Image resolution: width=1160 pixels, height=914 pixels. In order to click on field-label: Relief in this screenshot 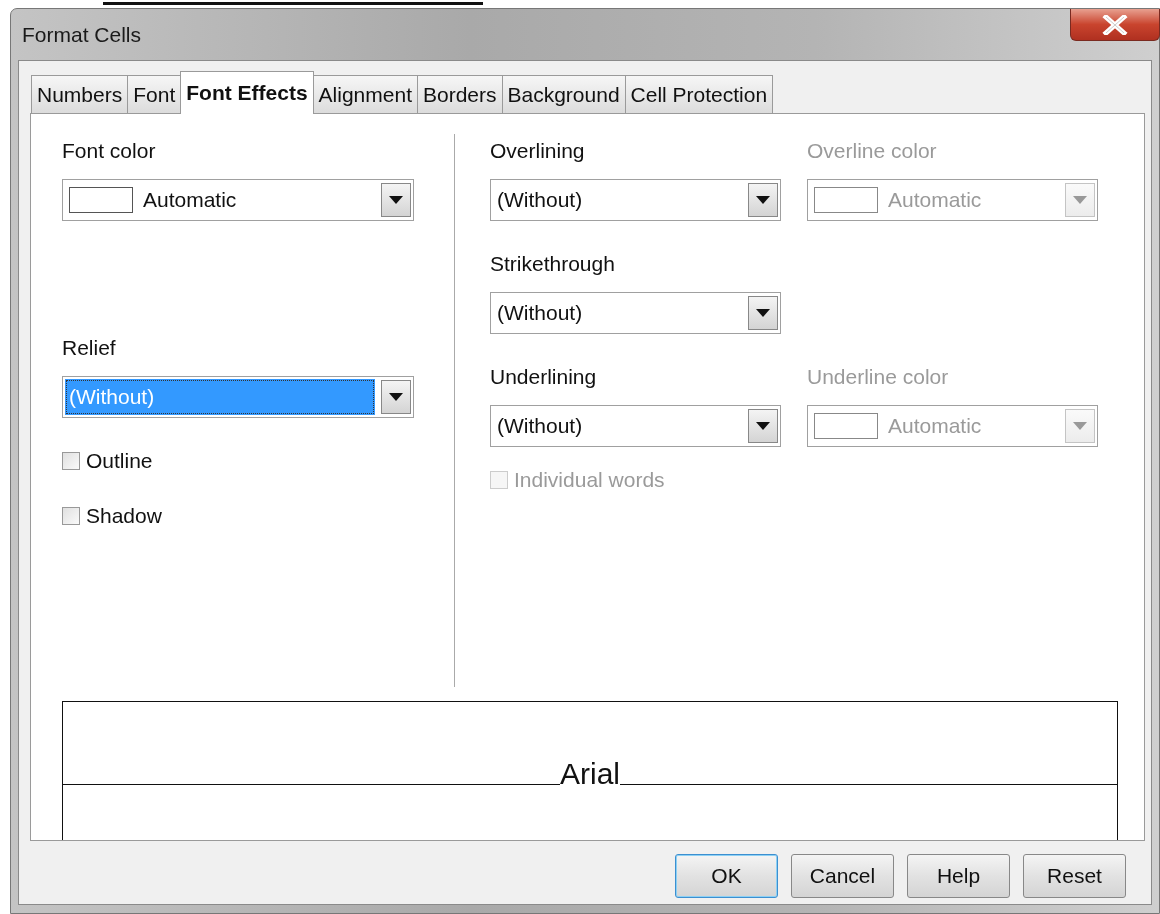, I will do `click(89, 348)`.